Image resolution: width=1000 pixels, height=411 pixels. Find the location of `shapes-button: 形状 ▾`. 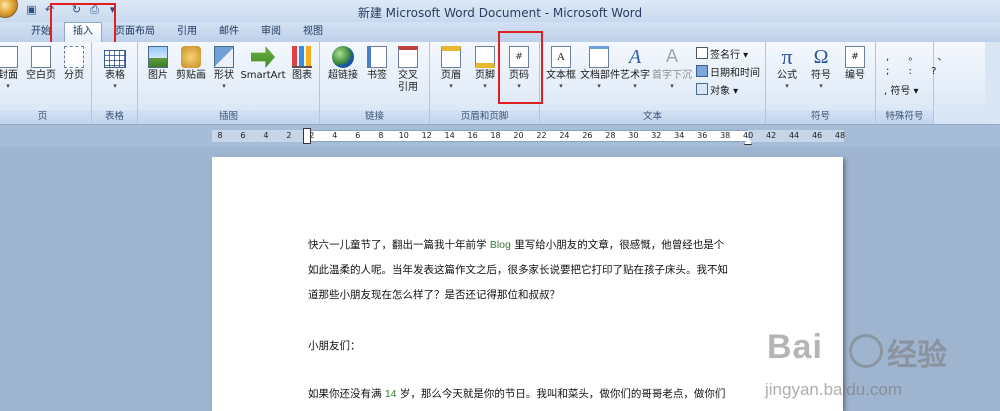

shapes-button: 形状 ▾ is located at coordinates (224, 68).